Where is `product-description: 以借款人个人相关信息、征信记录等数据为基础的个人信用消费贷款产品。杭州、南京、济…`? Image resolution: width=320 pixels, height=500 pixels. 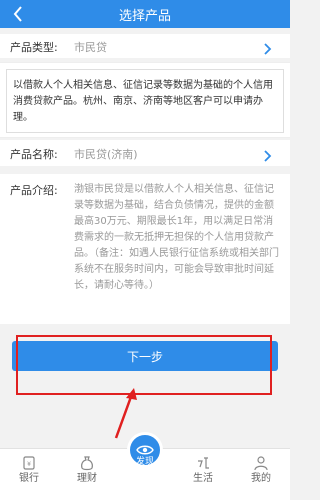 product-description: 以借款人个人相关信息、征信记录等数据为基础的个人信用消费贷款产品。杭州、南京、济… is located at coordinates (145, 101).